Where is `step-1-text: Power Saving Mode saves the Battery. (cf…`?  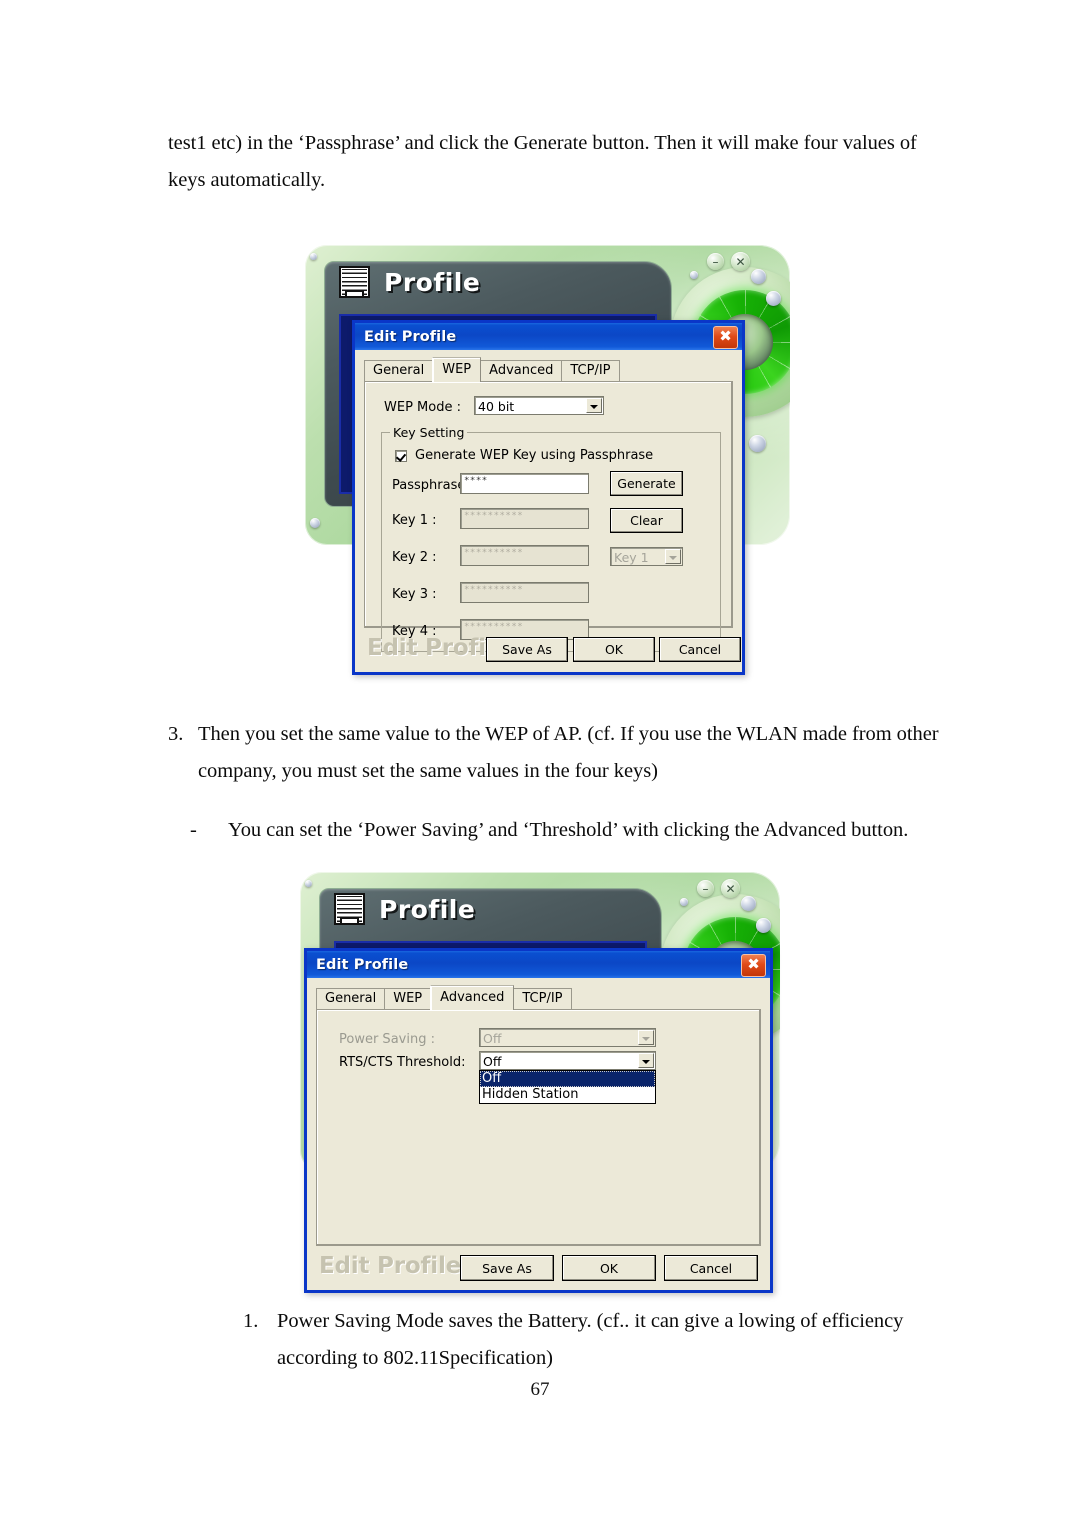 step-1-text: Power Saving Mode saves the Battery. (cf… is located at coordinates (590, 1339).